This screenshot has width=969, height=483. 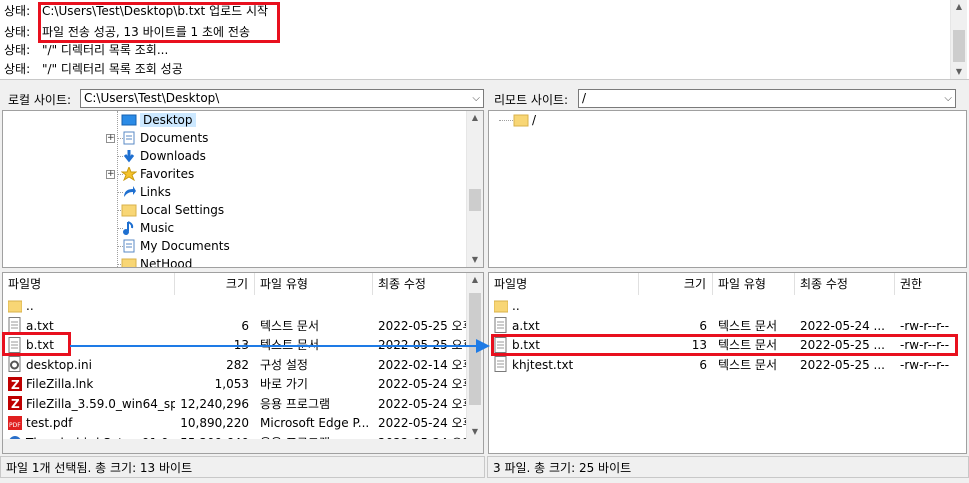 I want to click on transfer-arrow-icon, so click(x=280, y=346).